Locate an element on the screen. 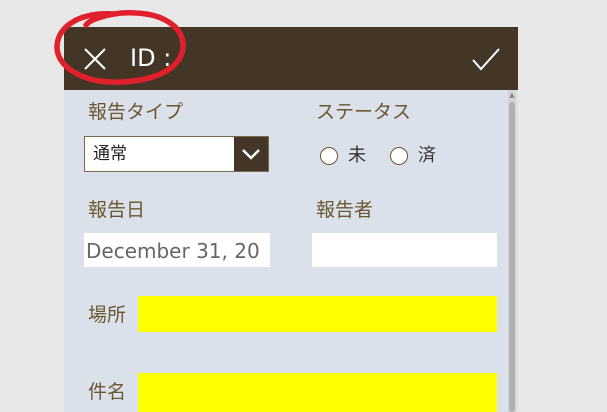 Image resolution: width=607 pixels, height=412 pixels. radio-label: 済 is located at coordinates (427, 155).